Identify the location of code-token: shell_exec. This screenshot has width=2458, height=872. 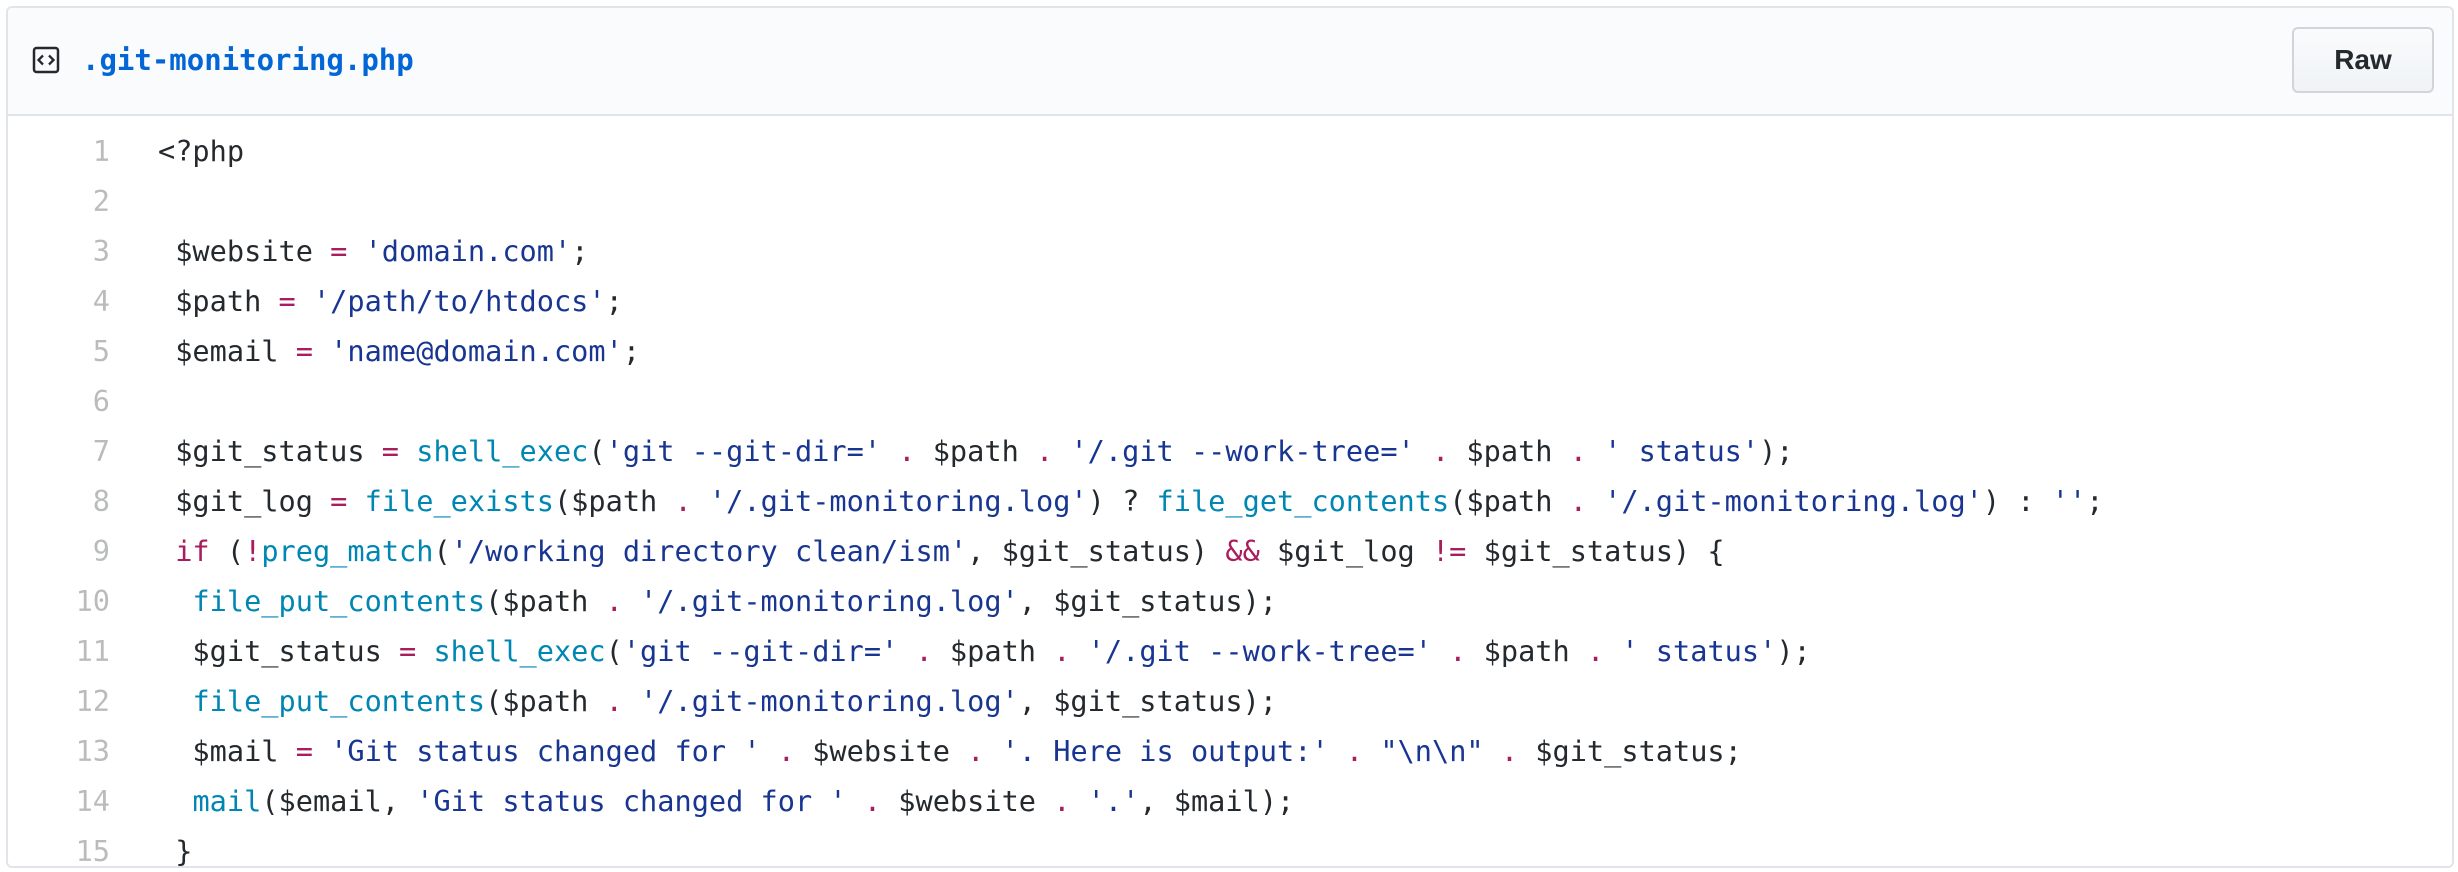
(502, 451).